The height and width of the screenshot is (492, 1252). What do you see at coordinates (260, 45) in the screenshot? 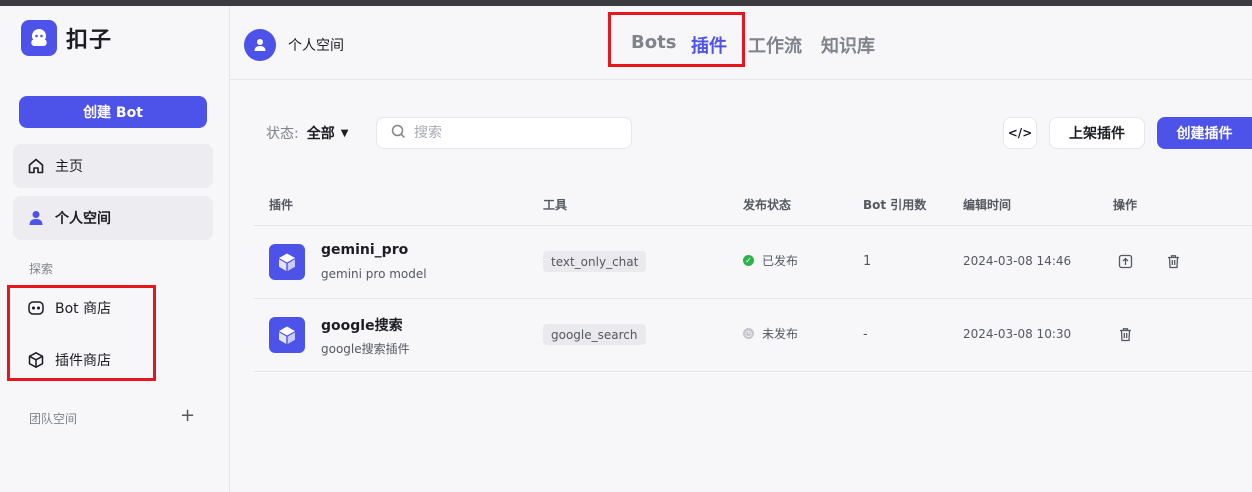
I see `avatar` at bounding box center [260, 45].